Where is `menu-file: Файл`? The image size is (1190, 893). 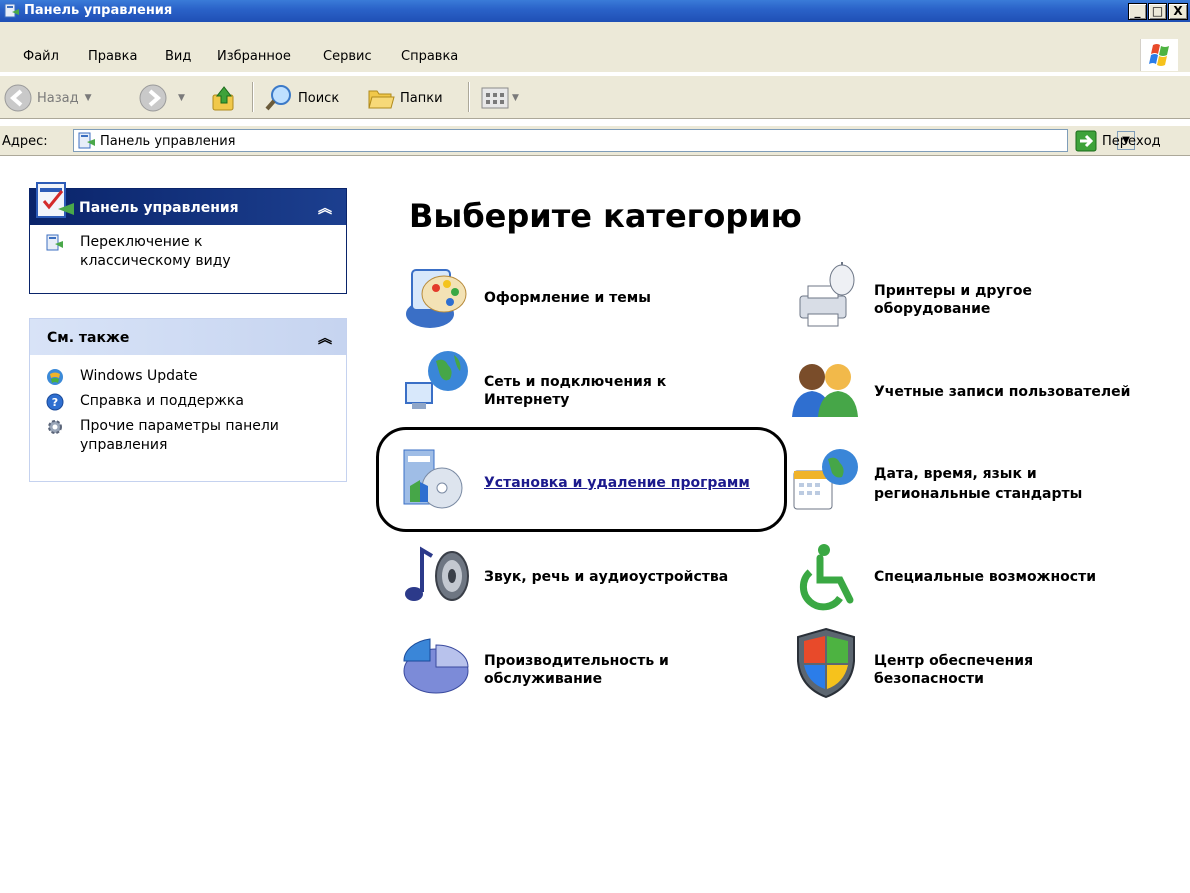 menu-file: Файл is located at coordinates (41, 56).